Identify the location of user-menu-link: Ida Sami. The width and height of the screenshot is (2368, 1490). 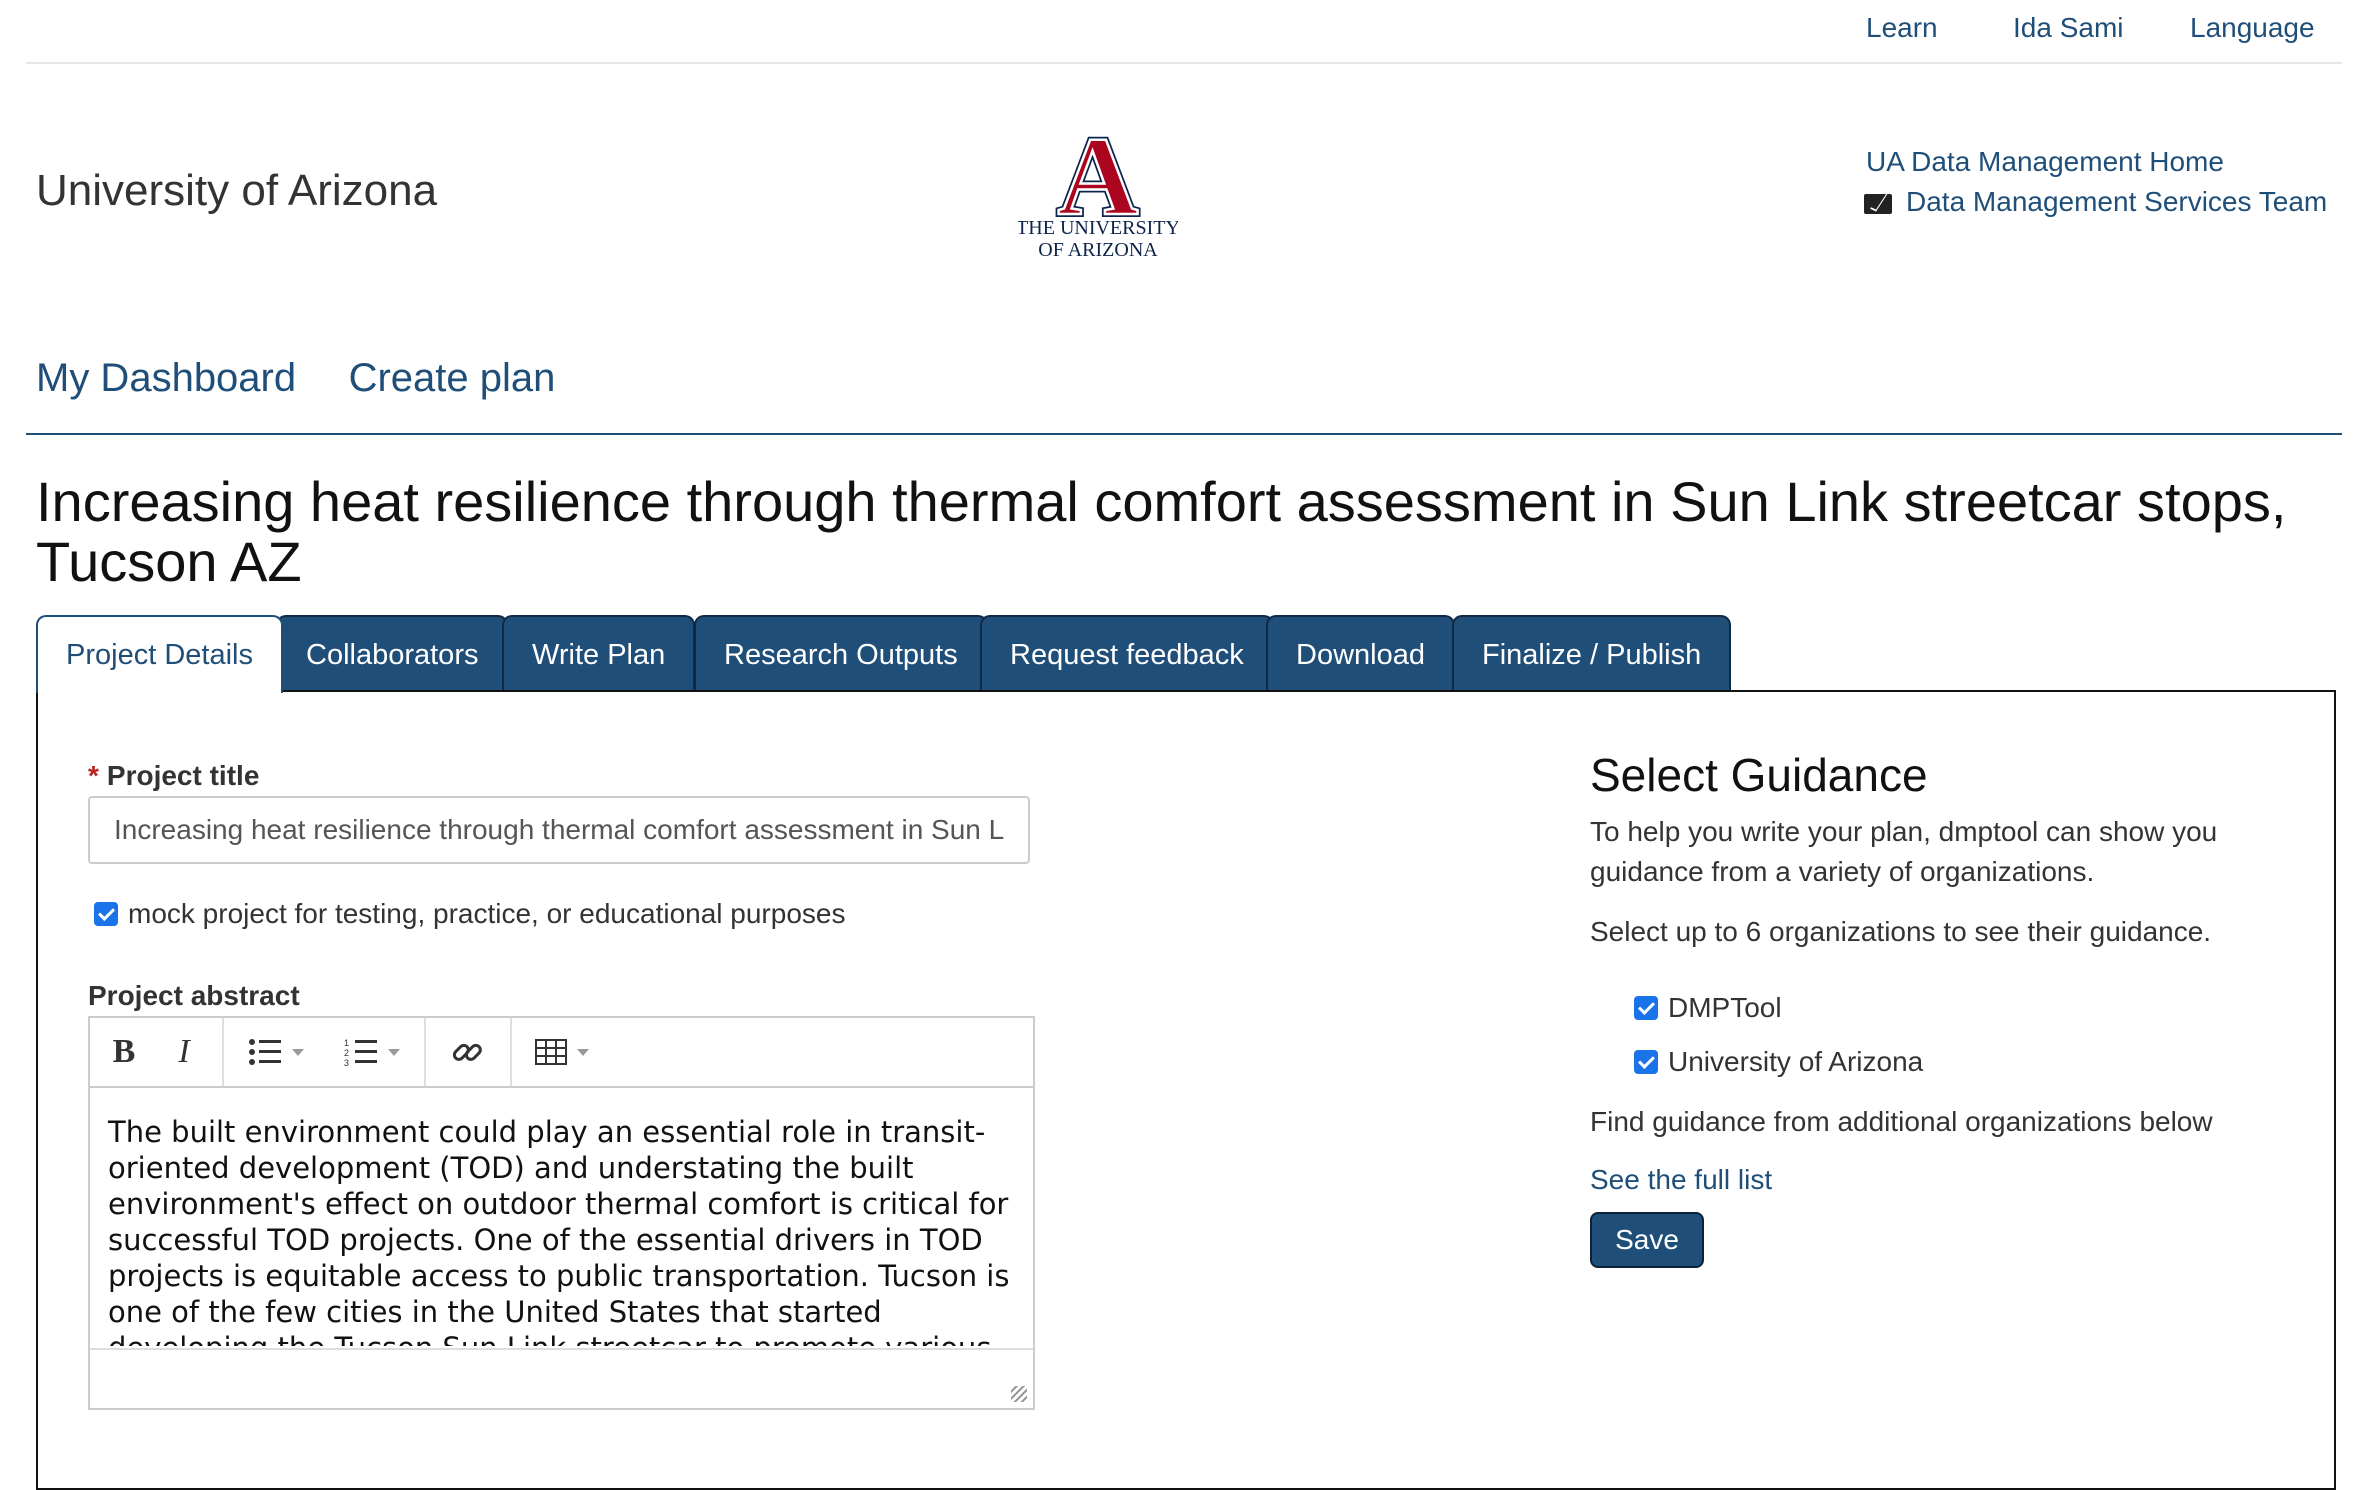
(2068, 28).